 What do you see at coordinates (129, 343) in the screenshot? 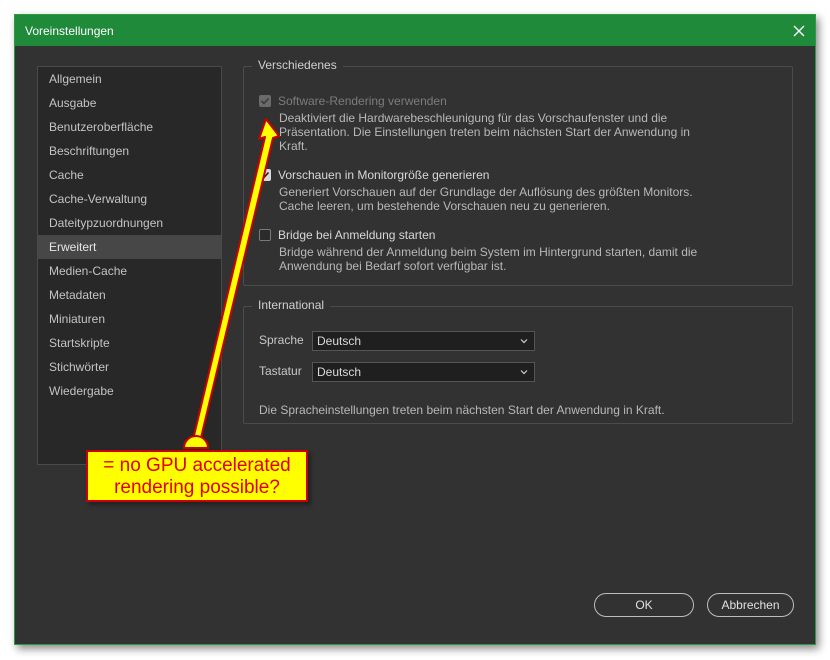
I see `sidebar-item-startskripte: Startskripte` at bounding box center [129, 343].